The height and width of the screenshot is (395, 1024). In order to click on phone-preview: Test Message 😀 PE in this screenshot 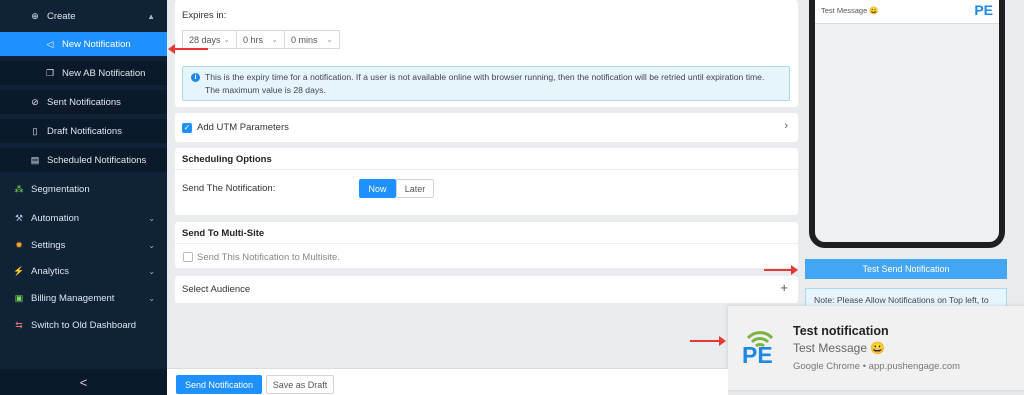, I will do `click(907, 124)`.